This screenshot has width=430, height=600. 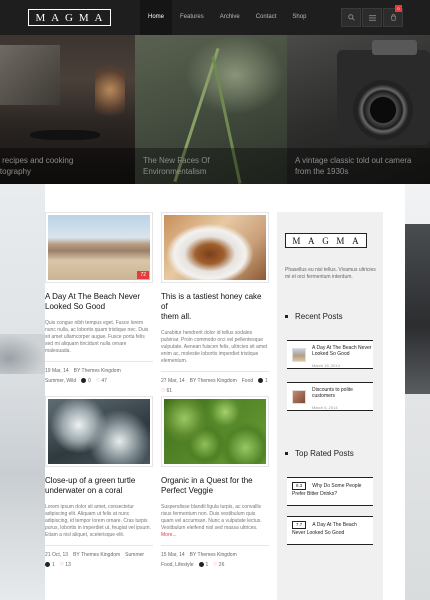 What do you see at coordinates (156, 17) in the screenshot?
I see `nav-home: Home` at bounding box center [156, 17].